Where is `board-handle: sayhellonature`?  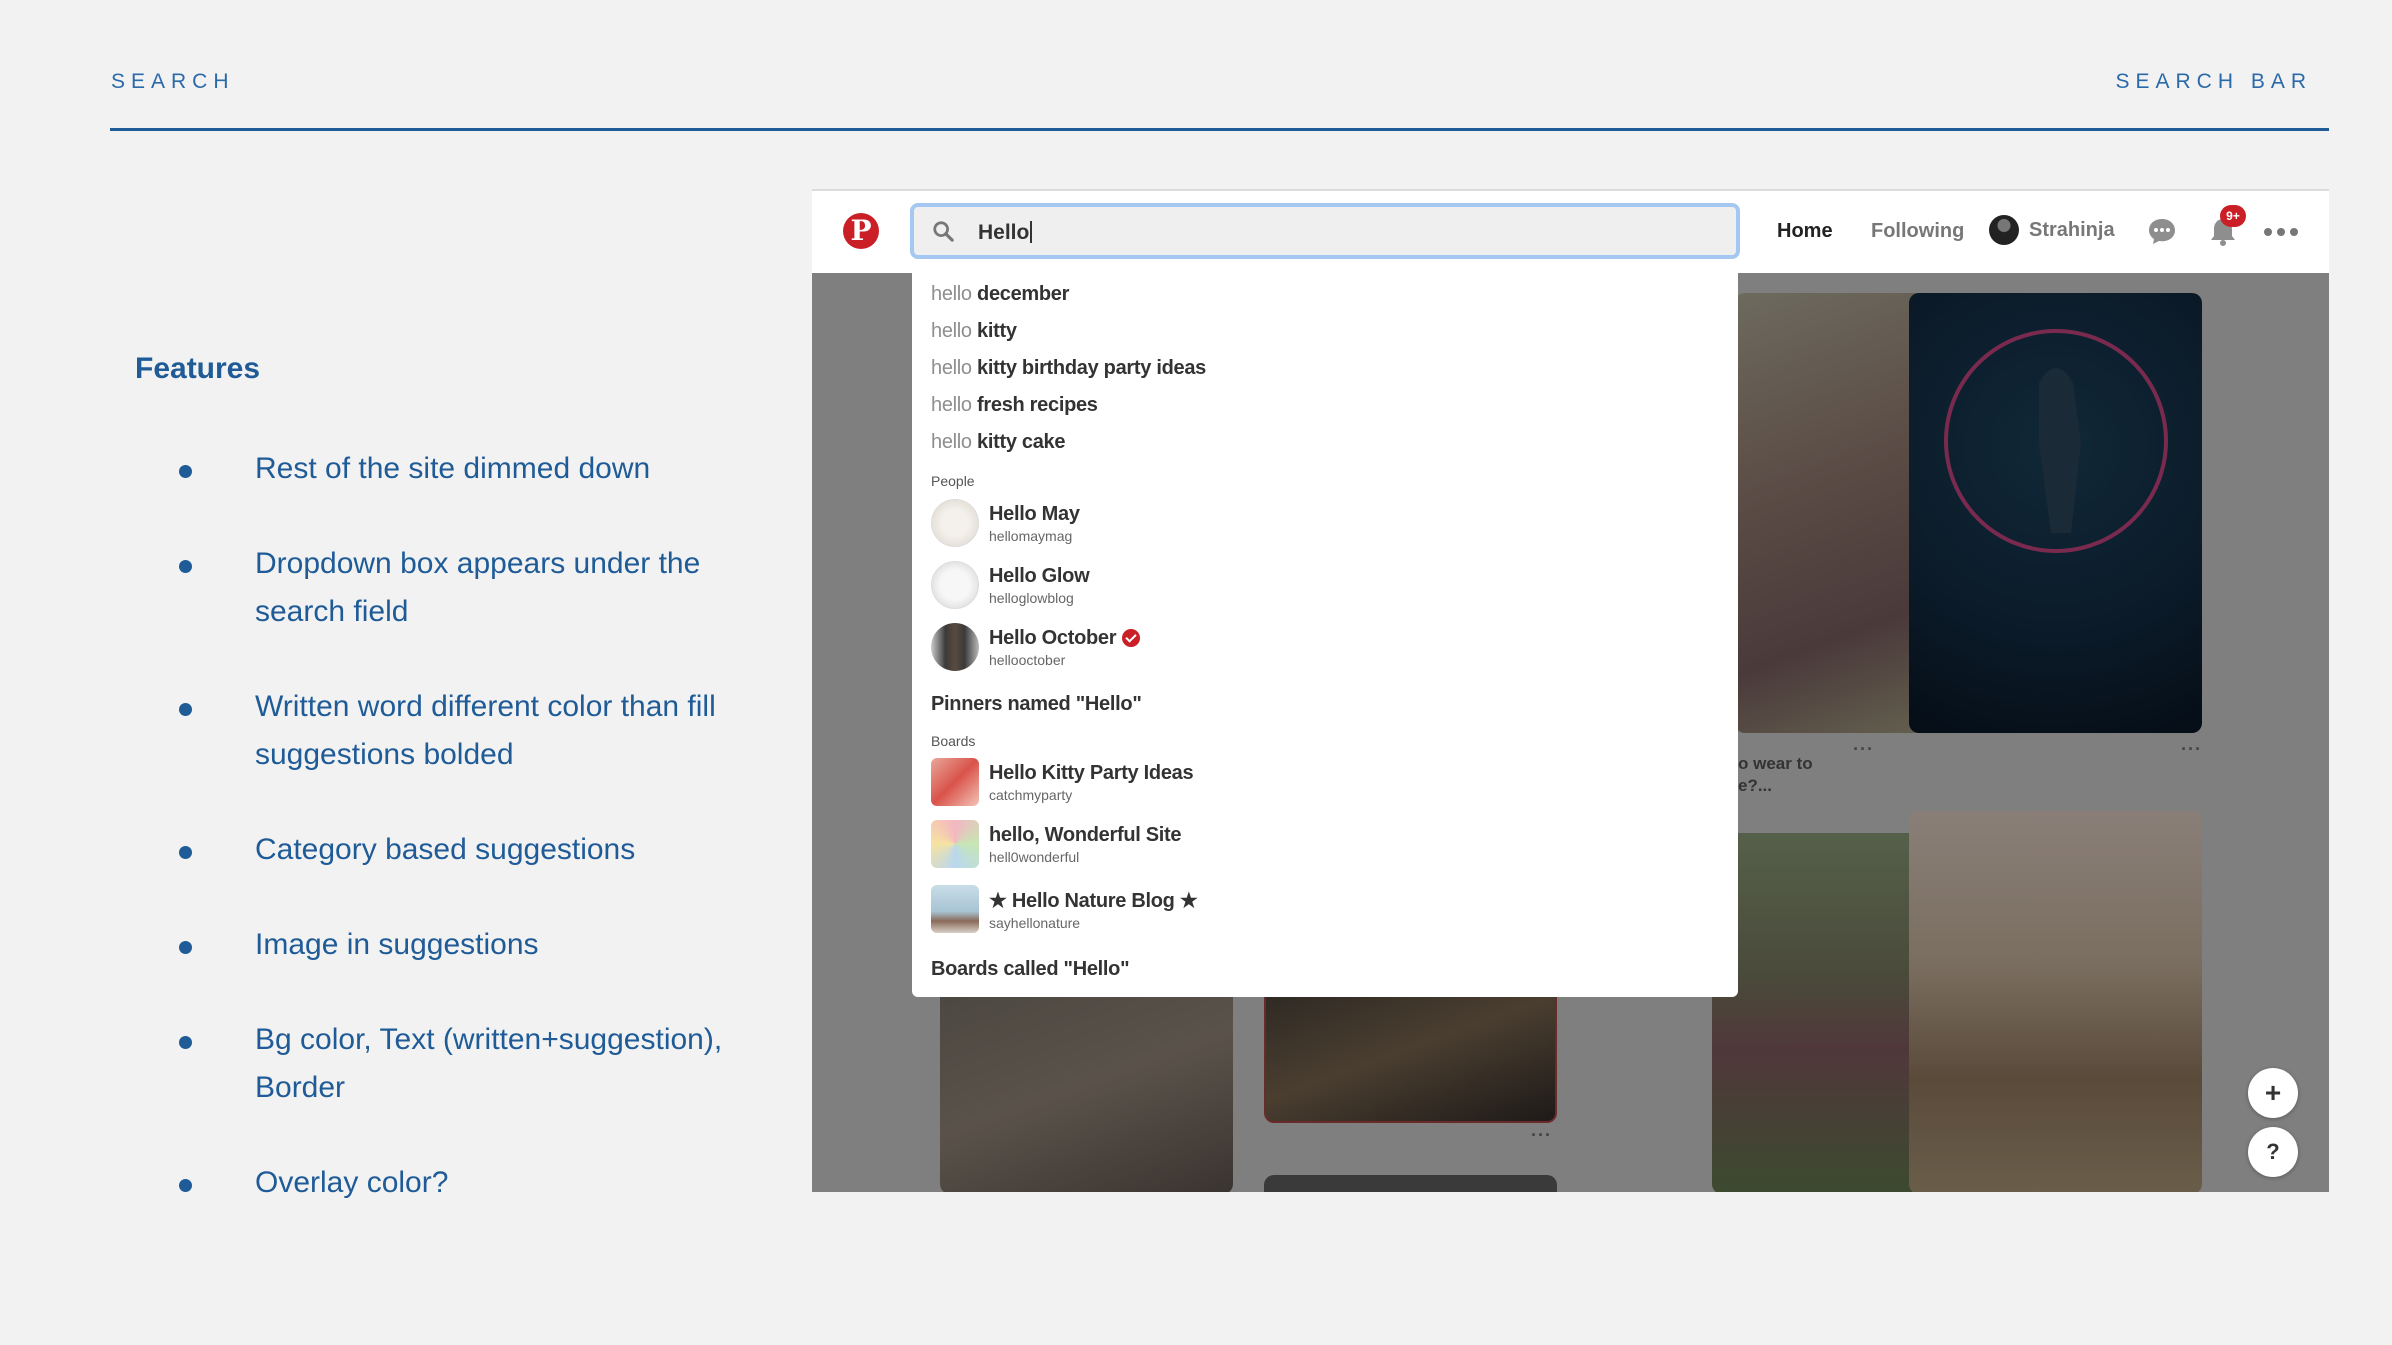
board-handle: sayhellonature is located at coordinates (1035, 922).